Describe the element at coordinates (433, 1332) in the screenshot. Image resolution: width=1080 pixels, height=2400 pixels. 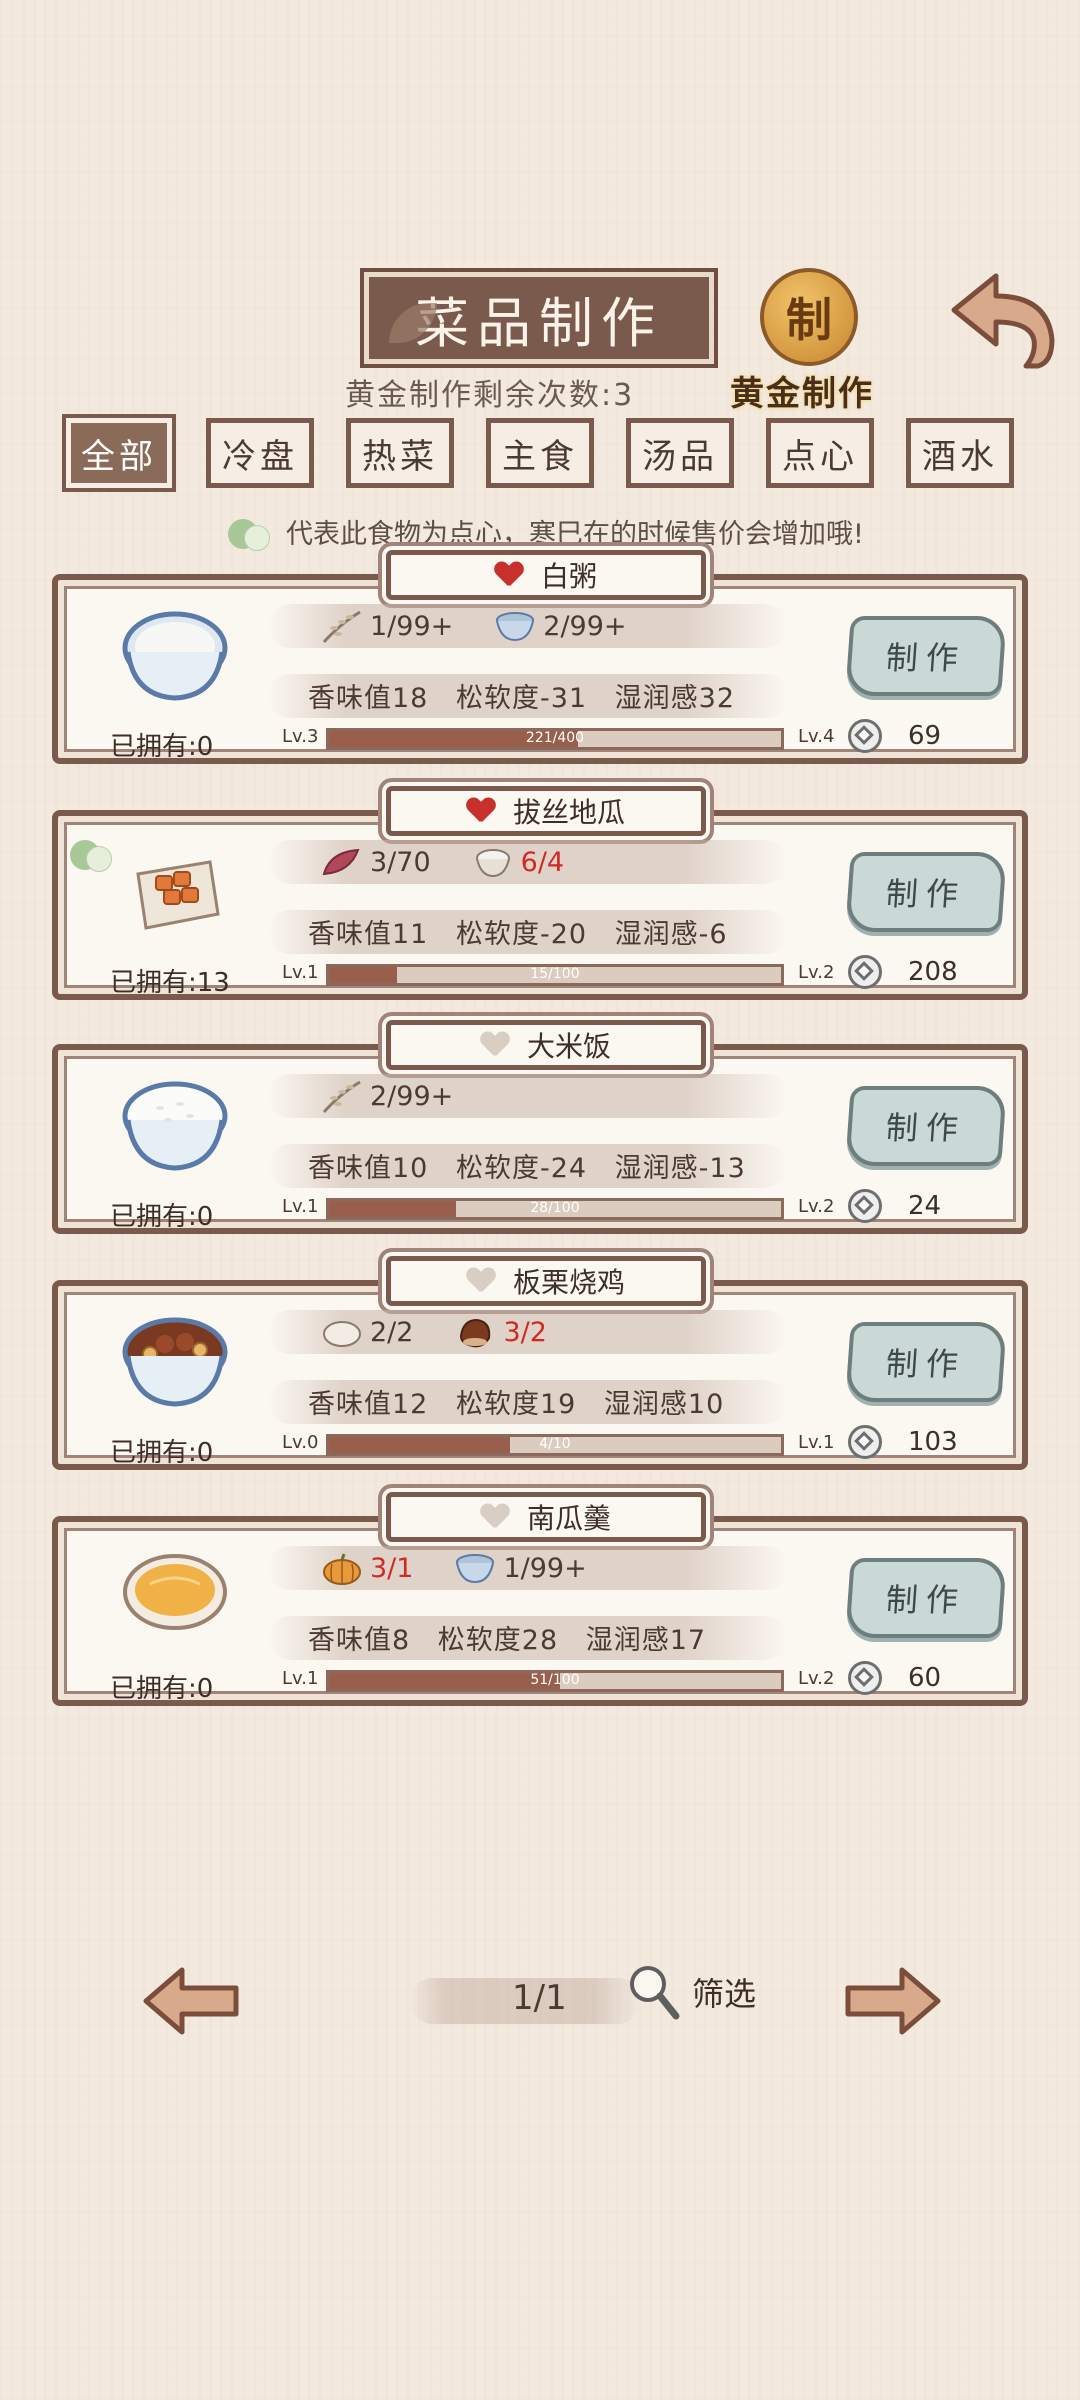
I see `ingredient-row: 2/2 3/2` at that location.